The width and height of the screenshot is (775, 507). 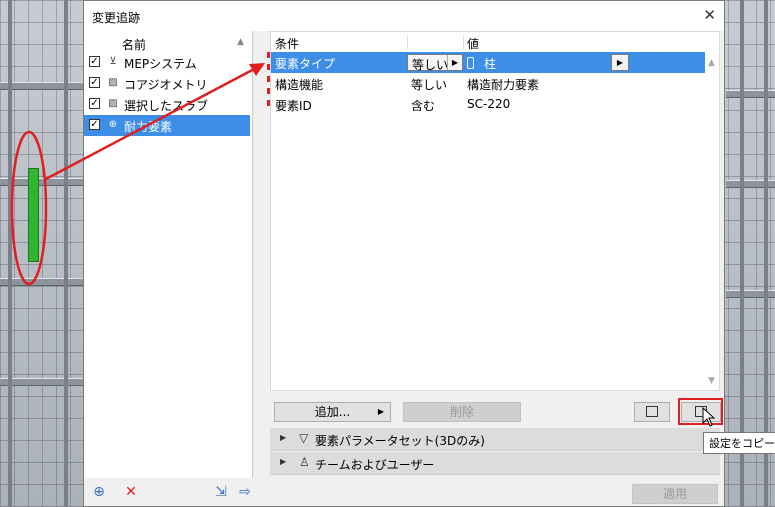 What do you see at coordinates (134, 44) in the screenshot?
I see `list-header-name: 名前` at bounding box center [134, 44].